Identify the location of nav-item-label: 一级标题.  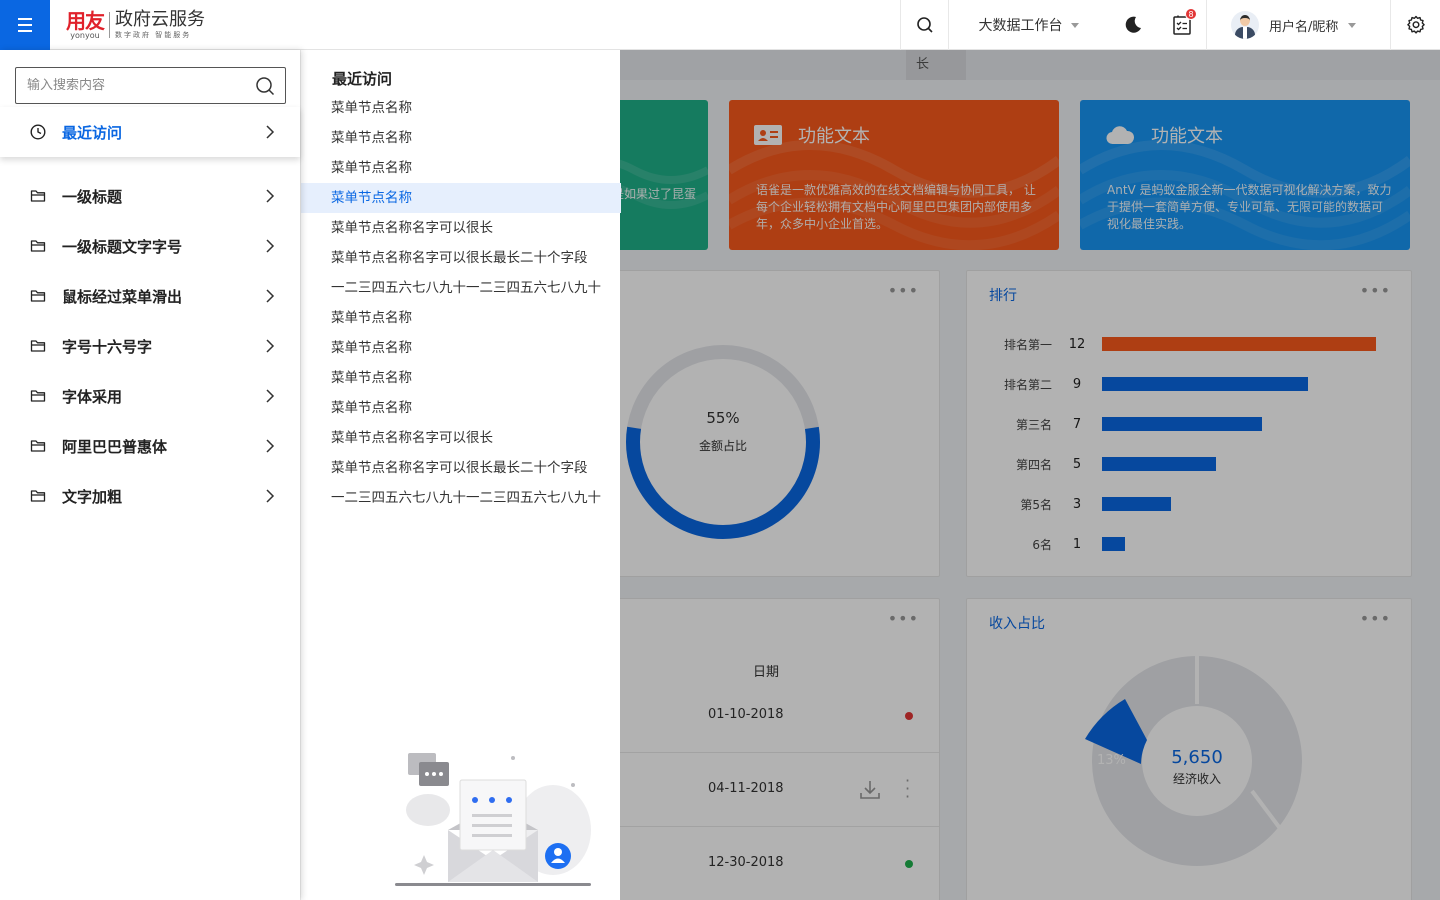
(92, 196).